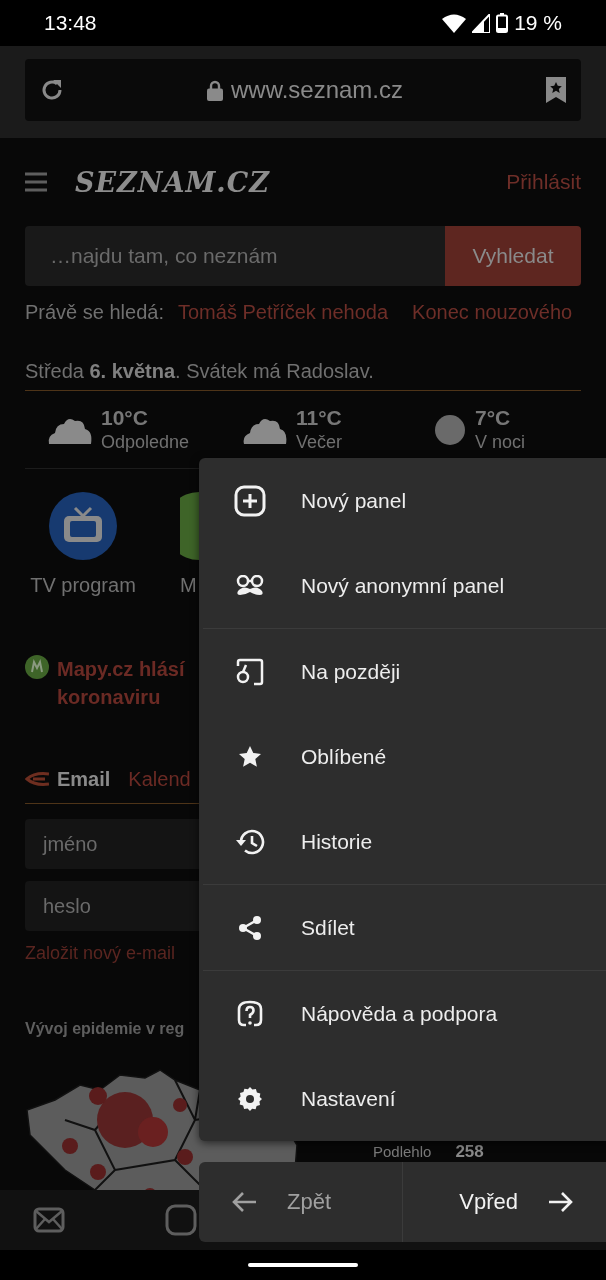 This screenshot has width=606, height=1280. I want to click on service-tab: Email, so click(68, 779).